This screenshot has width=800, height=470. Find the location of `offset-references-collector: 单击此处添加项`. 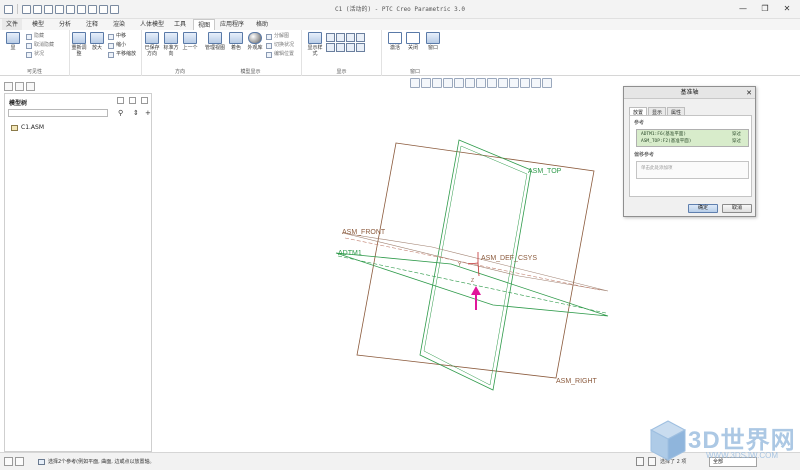

offset-references-collector: 单击此处添加项 is located at coordinates (692, 170).